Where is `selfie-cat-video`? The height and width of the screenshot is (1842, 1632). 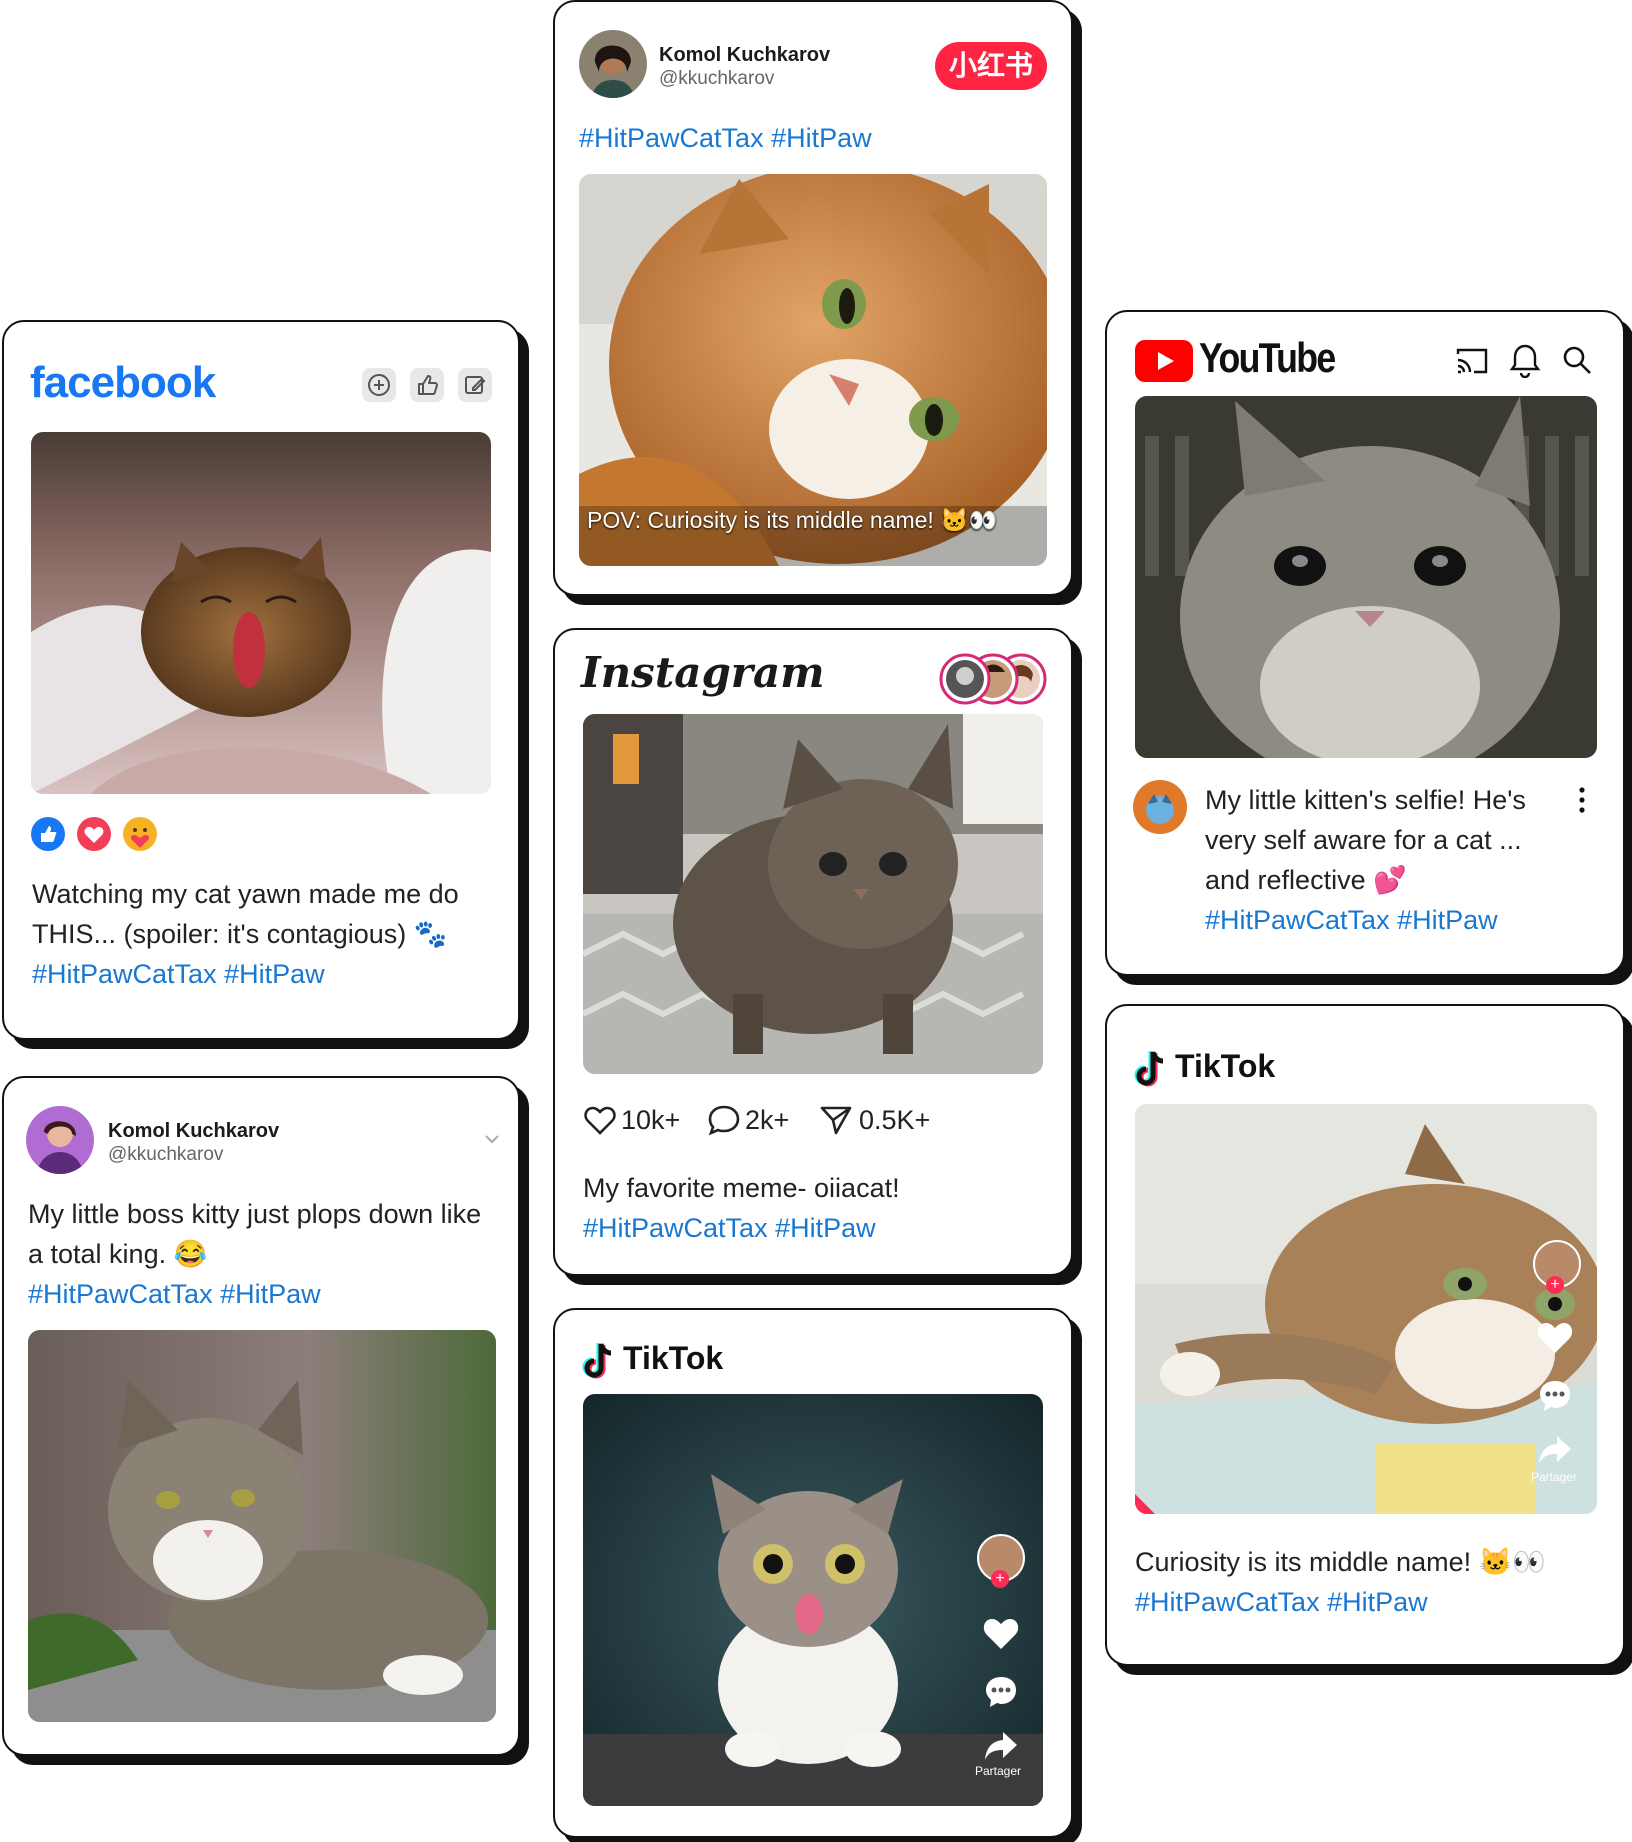
selfie-cat-video is located at coordinates (1366, 577).